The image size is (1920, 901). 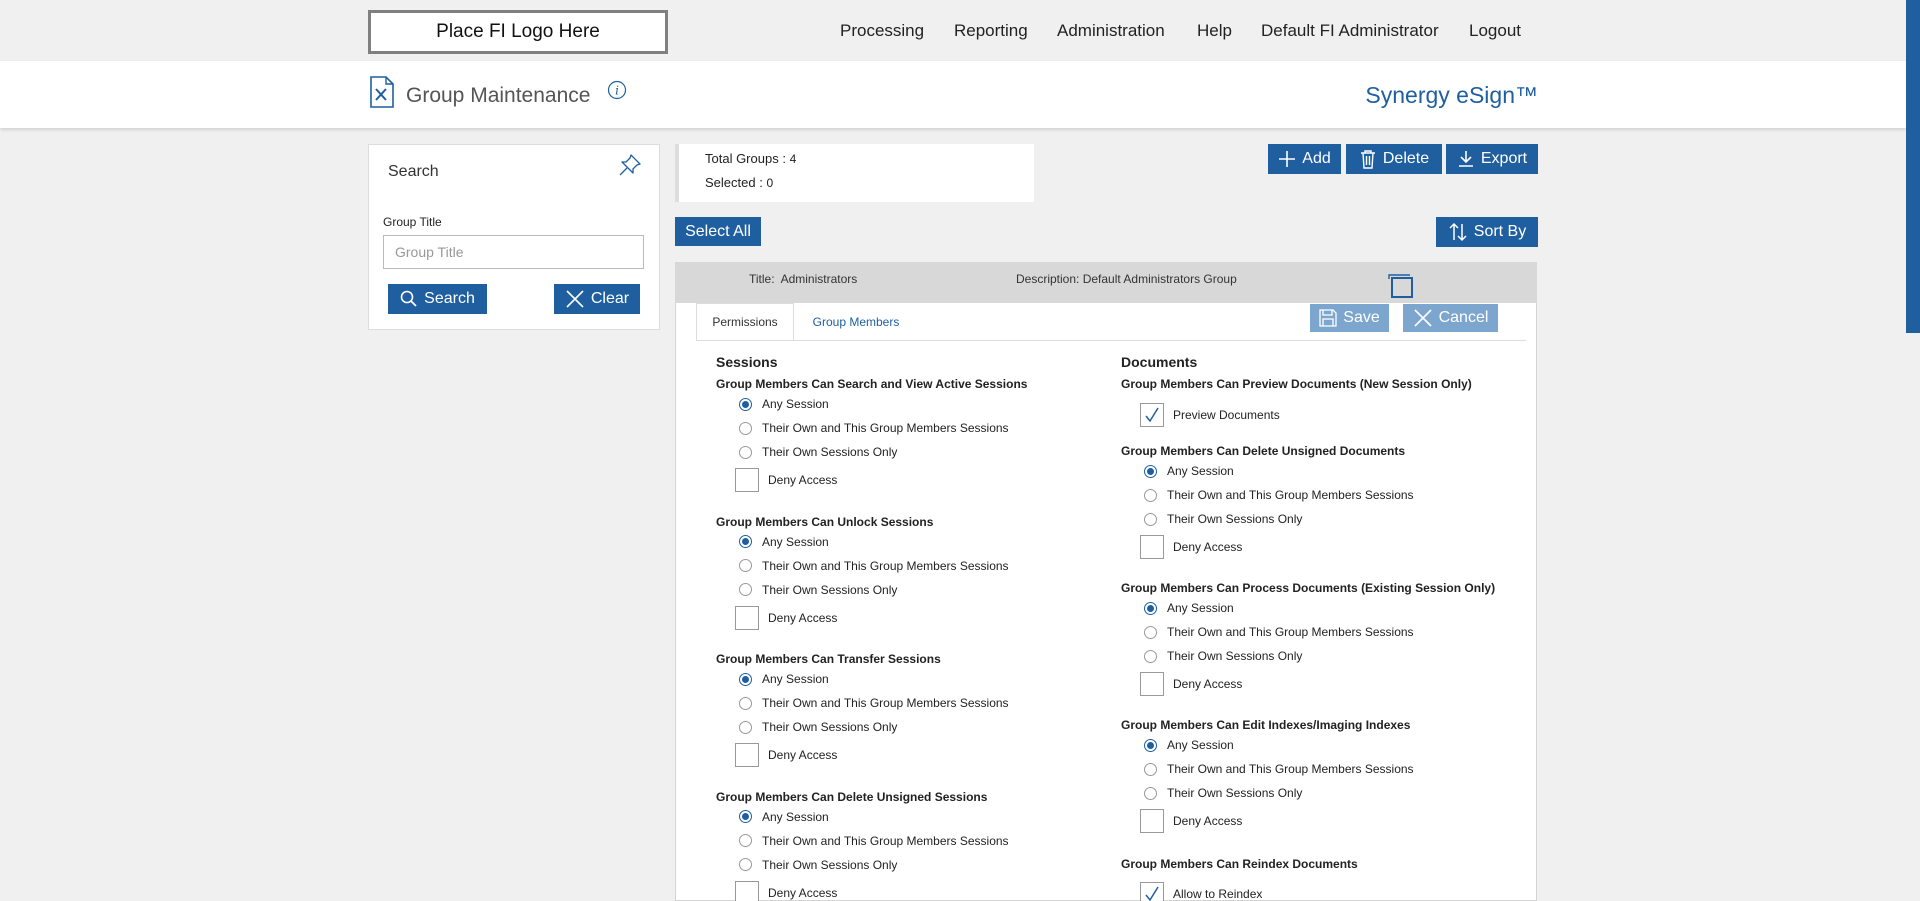 I want to click on tab-group-members: Group Members, so click(x=856, y=322).